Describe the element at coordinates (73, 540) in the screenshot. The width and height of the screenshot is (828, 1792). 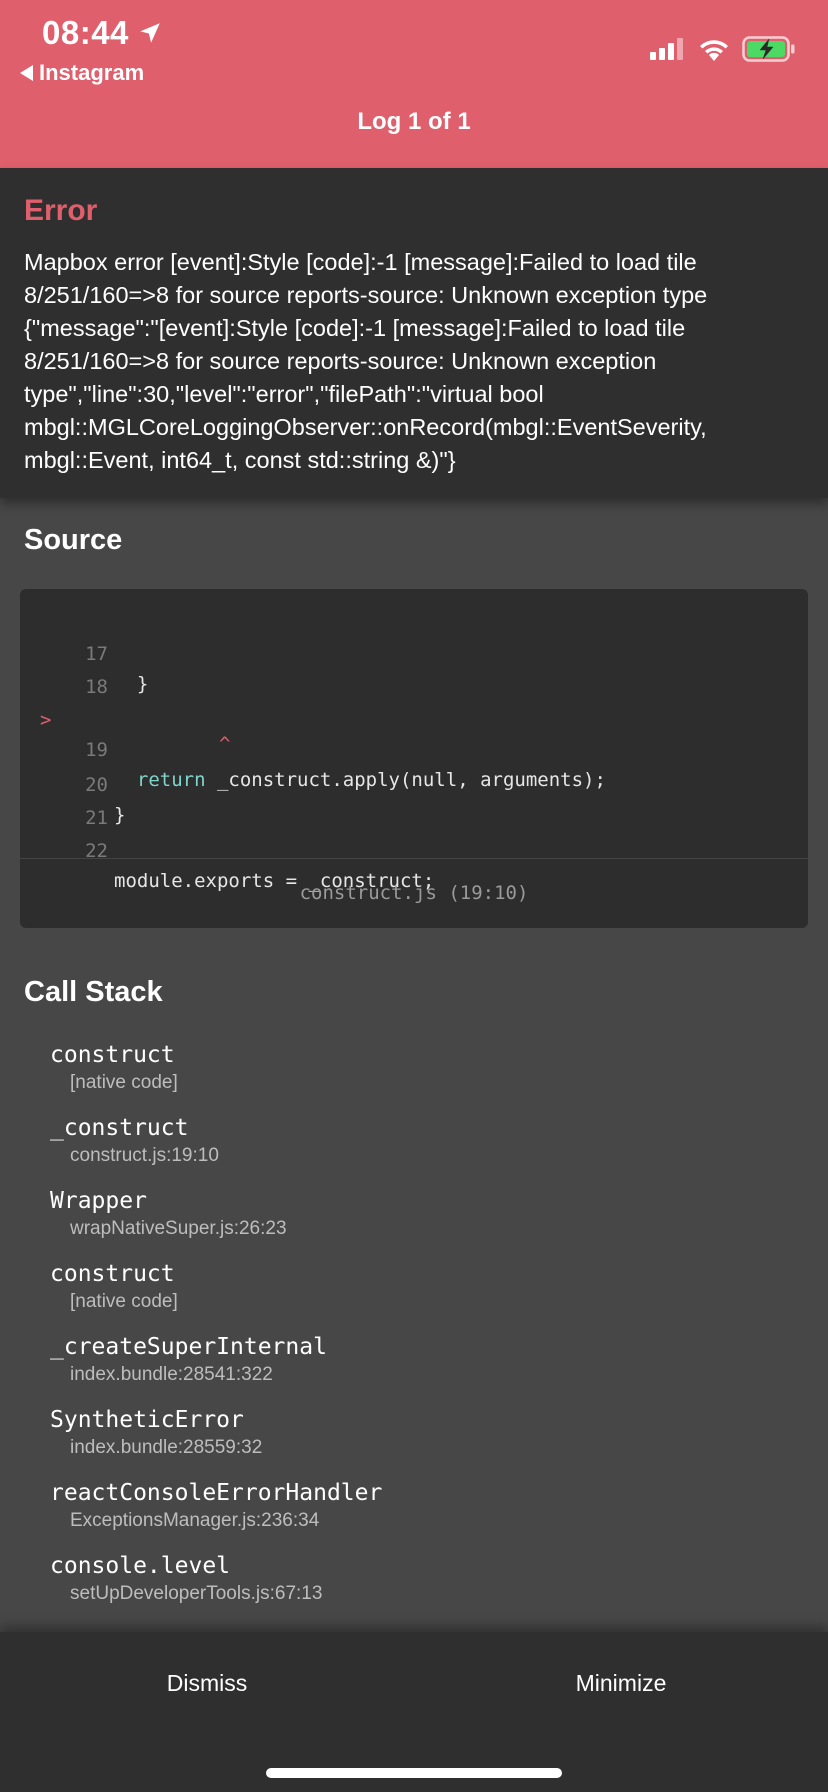
I see `source-title: Source` at that location.